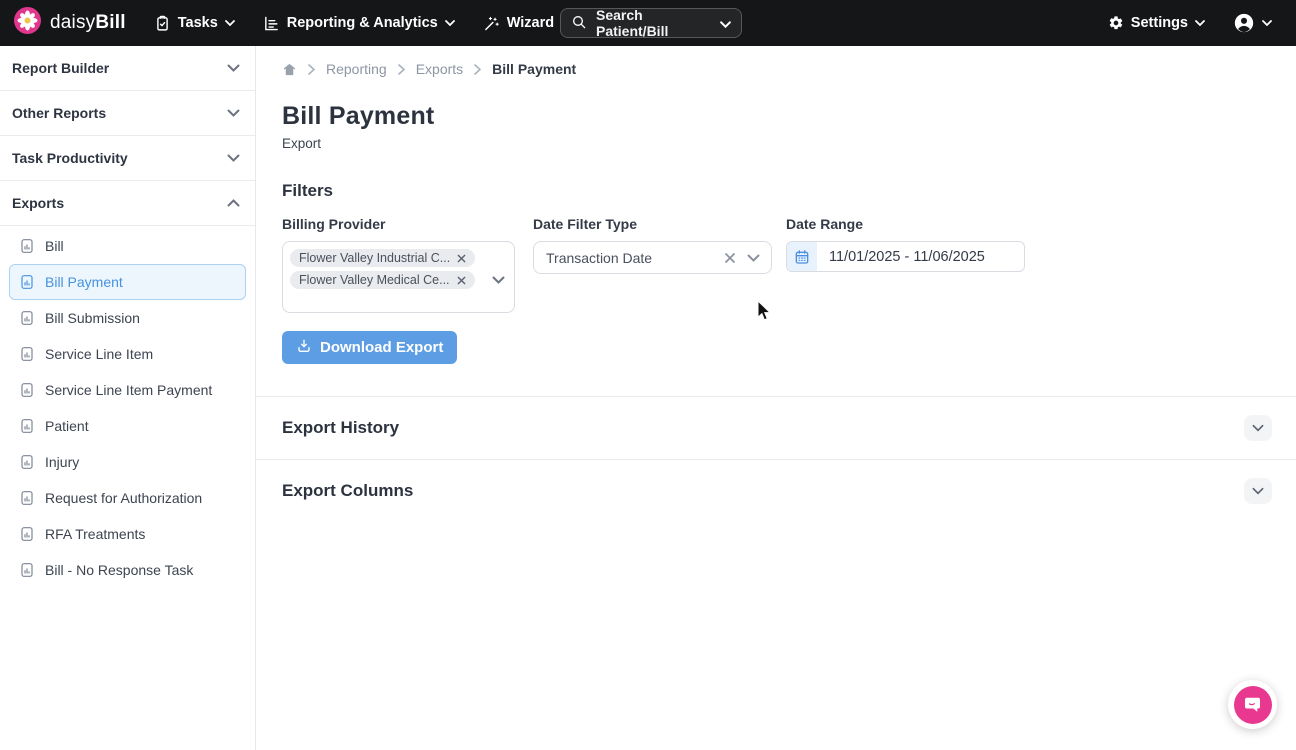 The width and height of the screenshot is (1296, 750). I want to click on magic-wand-icon, so click(491, 23).